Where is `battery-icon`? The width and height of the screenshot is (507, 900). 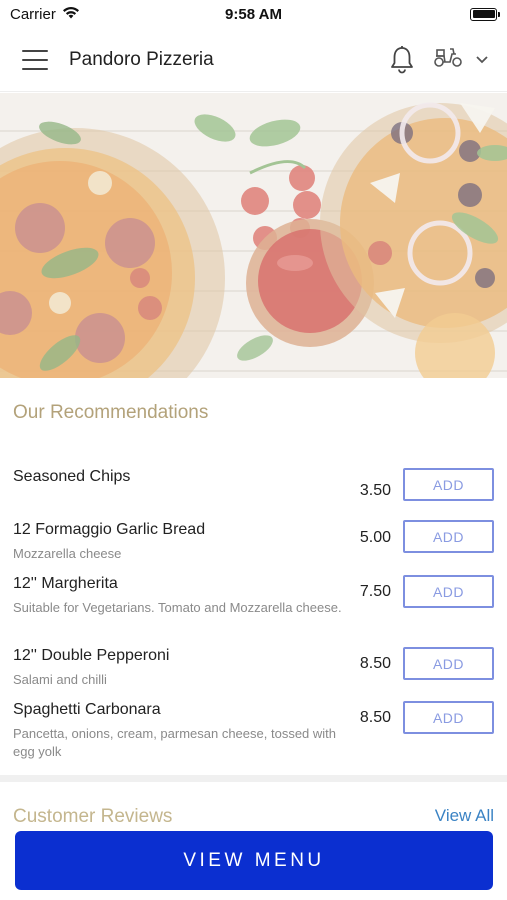
battery-icon is located at coordinates (485, 14).